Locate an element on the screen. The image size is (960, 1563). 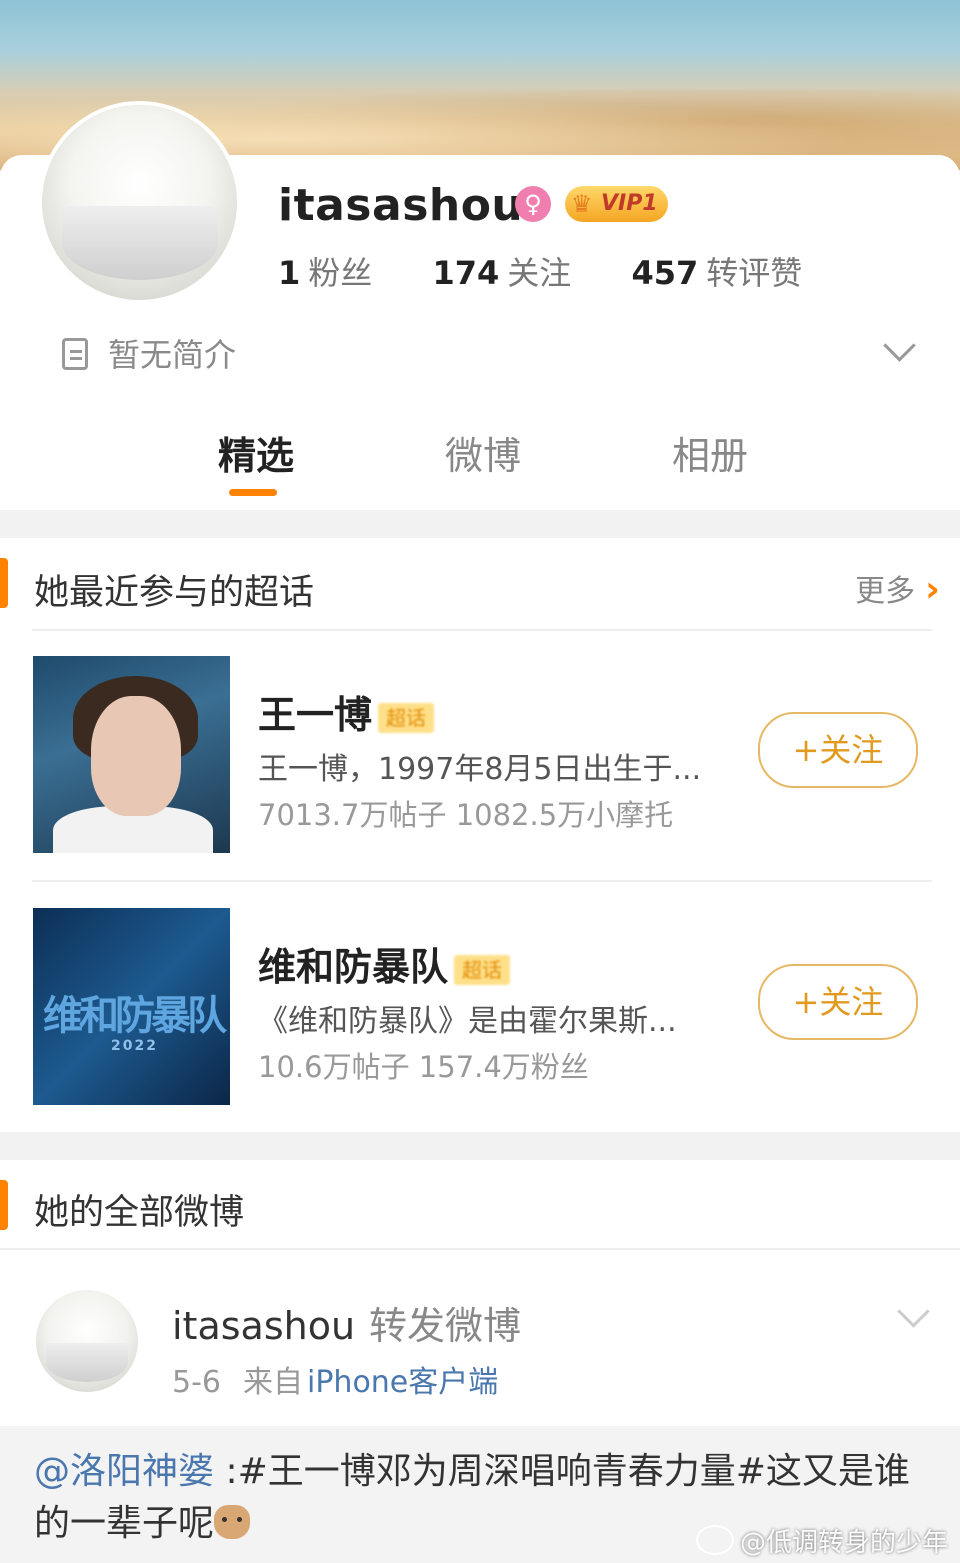
profile-avatar is located at coordinates (139, 202).